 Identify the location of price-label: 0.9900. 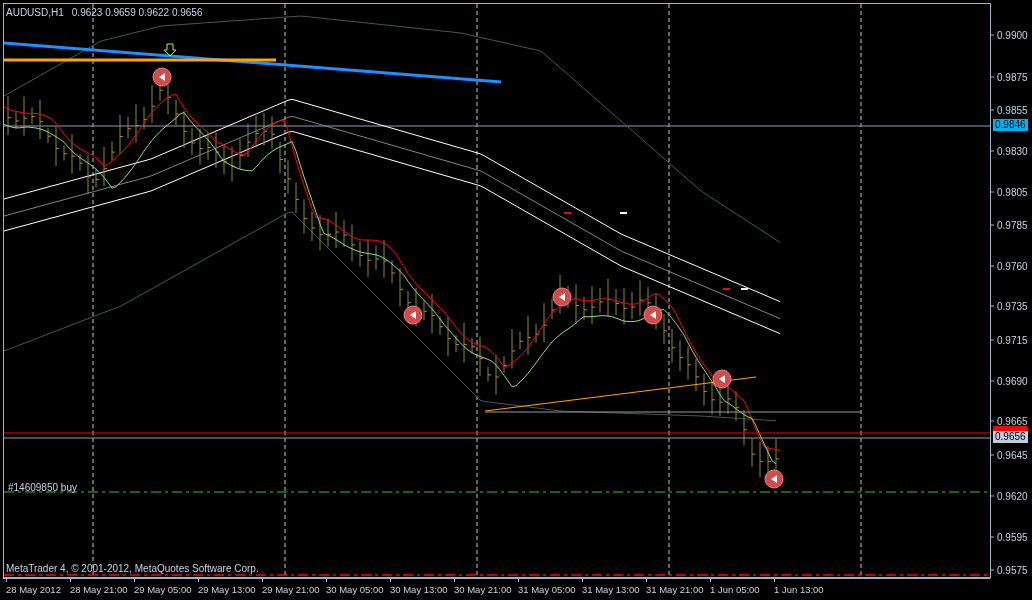
(1012, 35).